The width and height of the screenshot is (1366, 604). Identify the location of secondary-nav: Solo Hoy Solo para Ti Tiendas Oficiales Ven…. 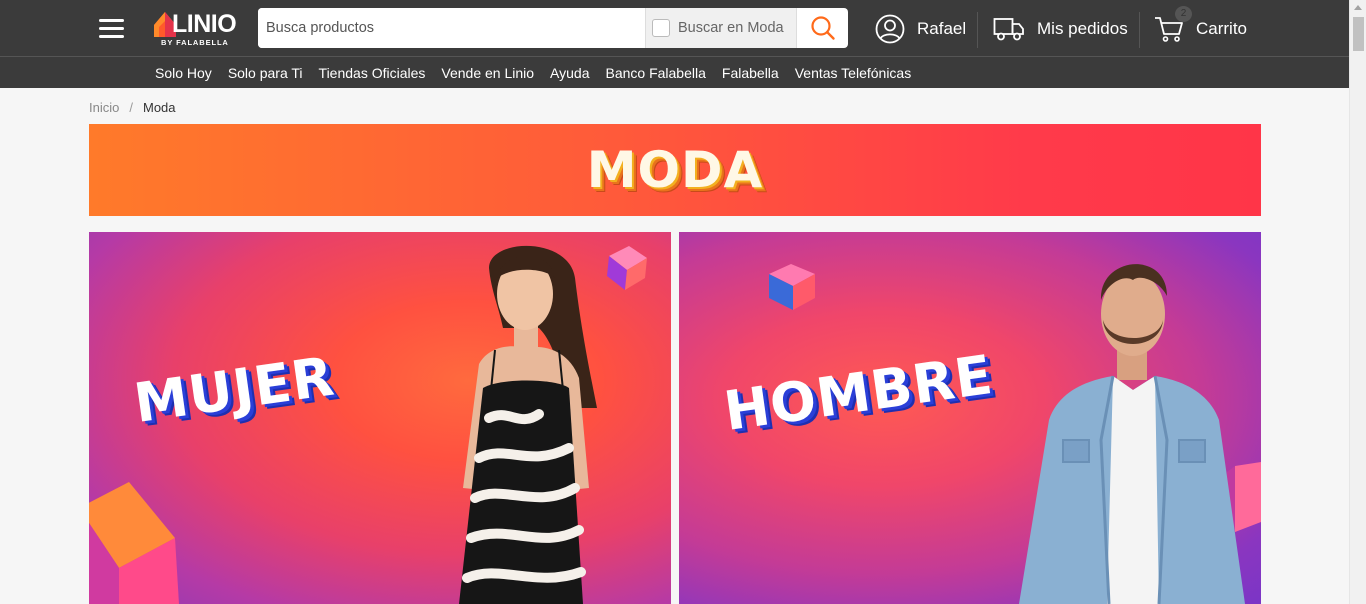
(674, 72).